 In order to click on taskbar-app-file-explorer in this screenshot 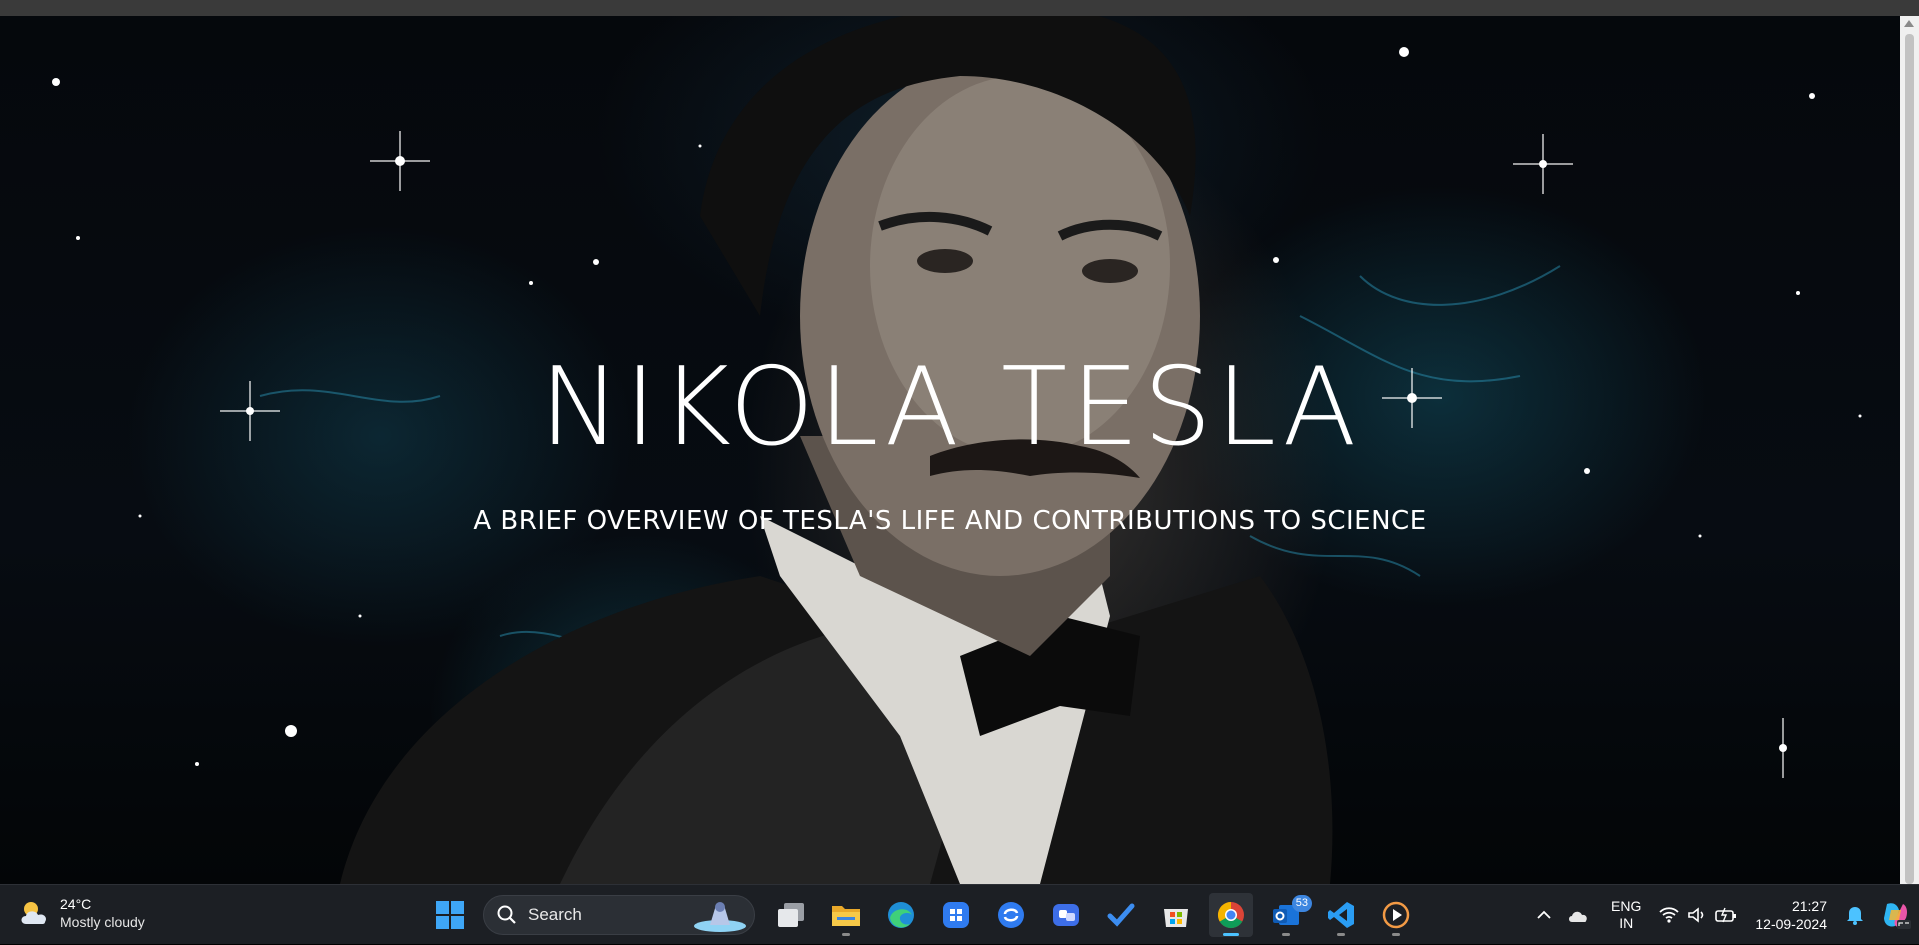, I will do `click(846, 915)`.